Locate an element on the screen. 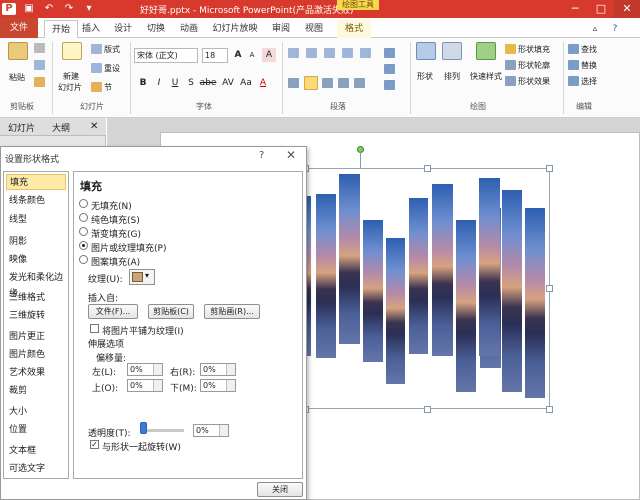 This screenshot has height=500, width=640. char-spacing-button: AV is located at coordinates (228, 83).